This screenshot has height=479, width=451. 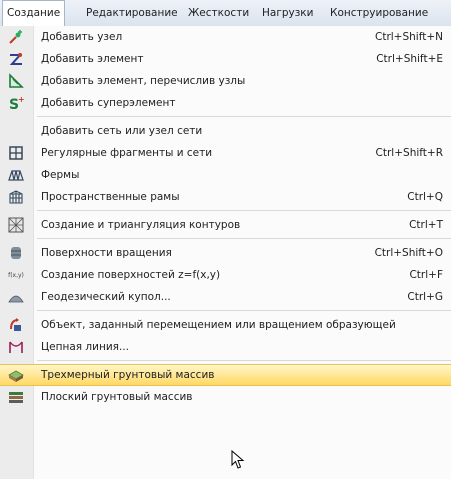 I want to click on menu-nagruzki: Нагрузки, so click(x=287, y=13).